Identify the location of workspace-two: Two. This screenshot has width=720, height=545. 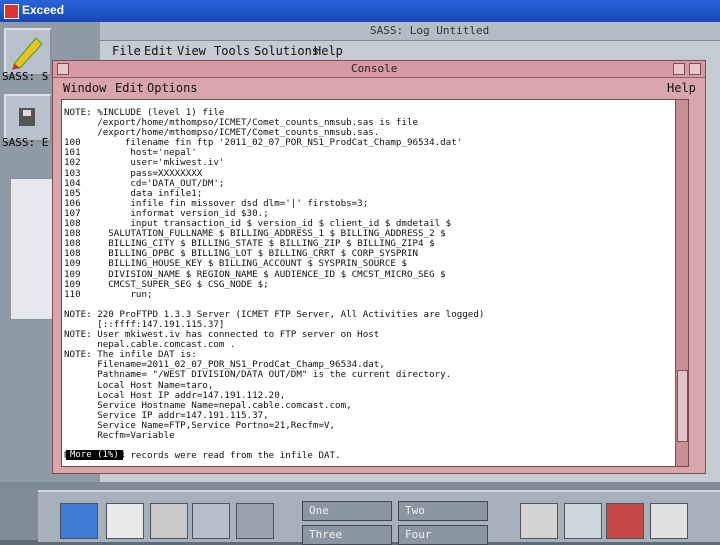
(443, 511).